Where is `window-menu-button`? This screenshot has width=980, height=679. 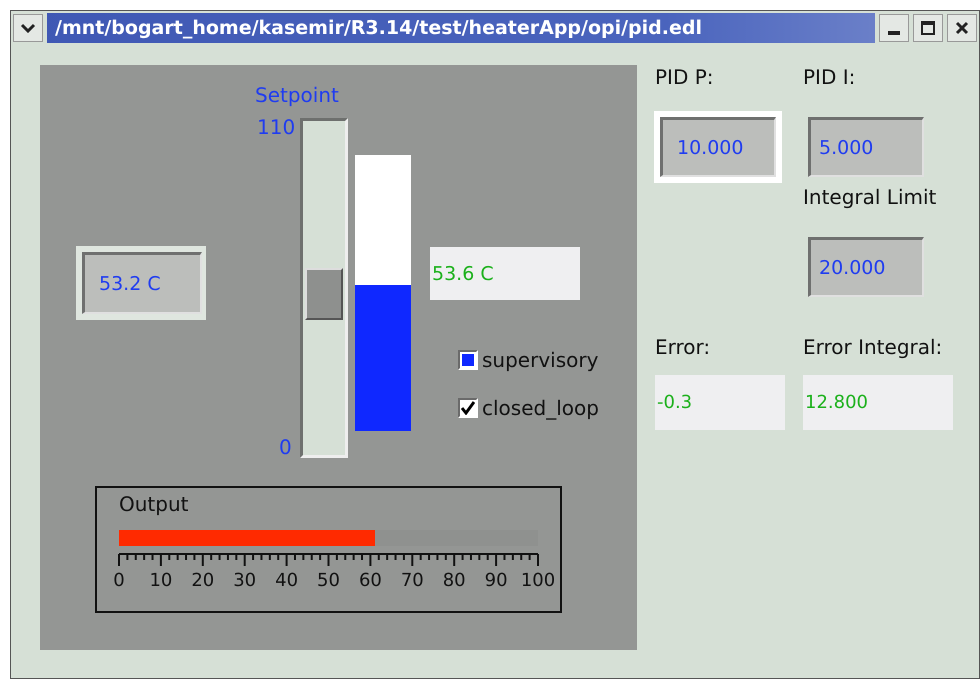
window-menu-button is located at coordinates (28, 28).